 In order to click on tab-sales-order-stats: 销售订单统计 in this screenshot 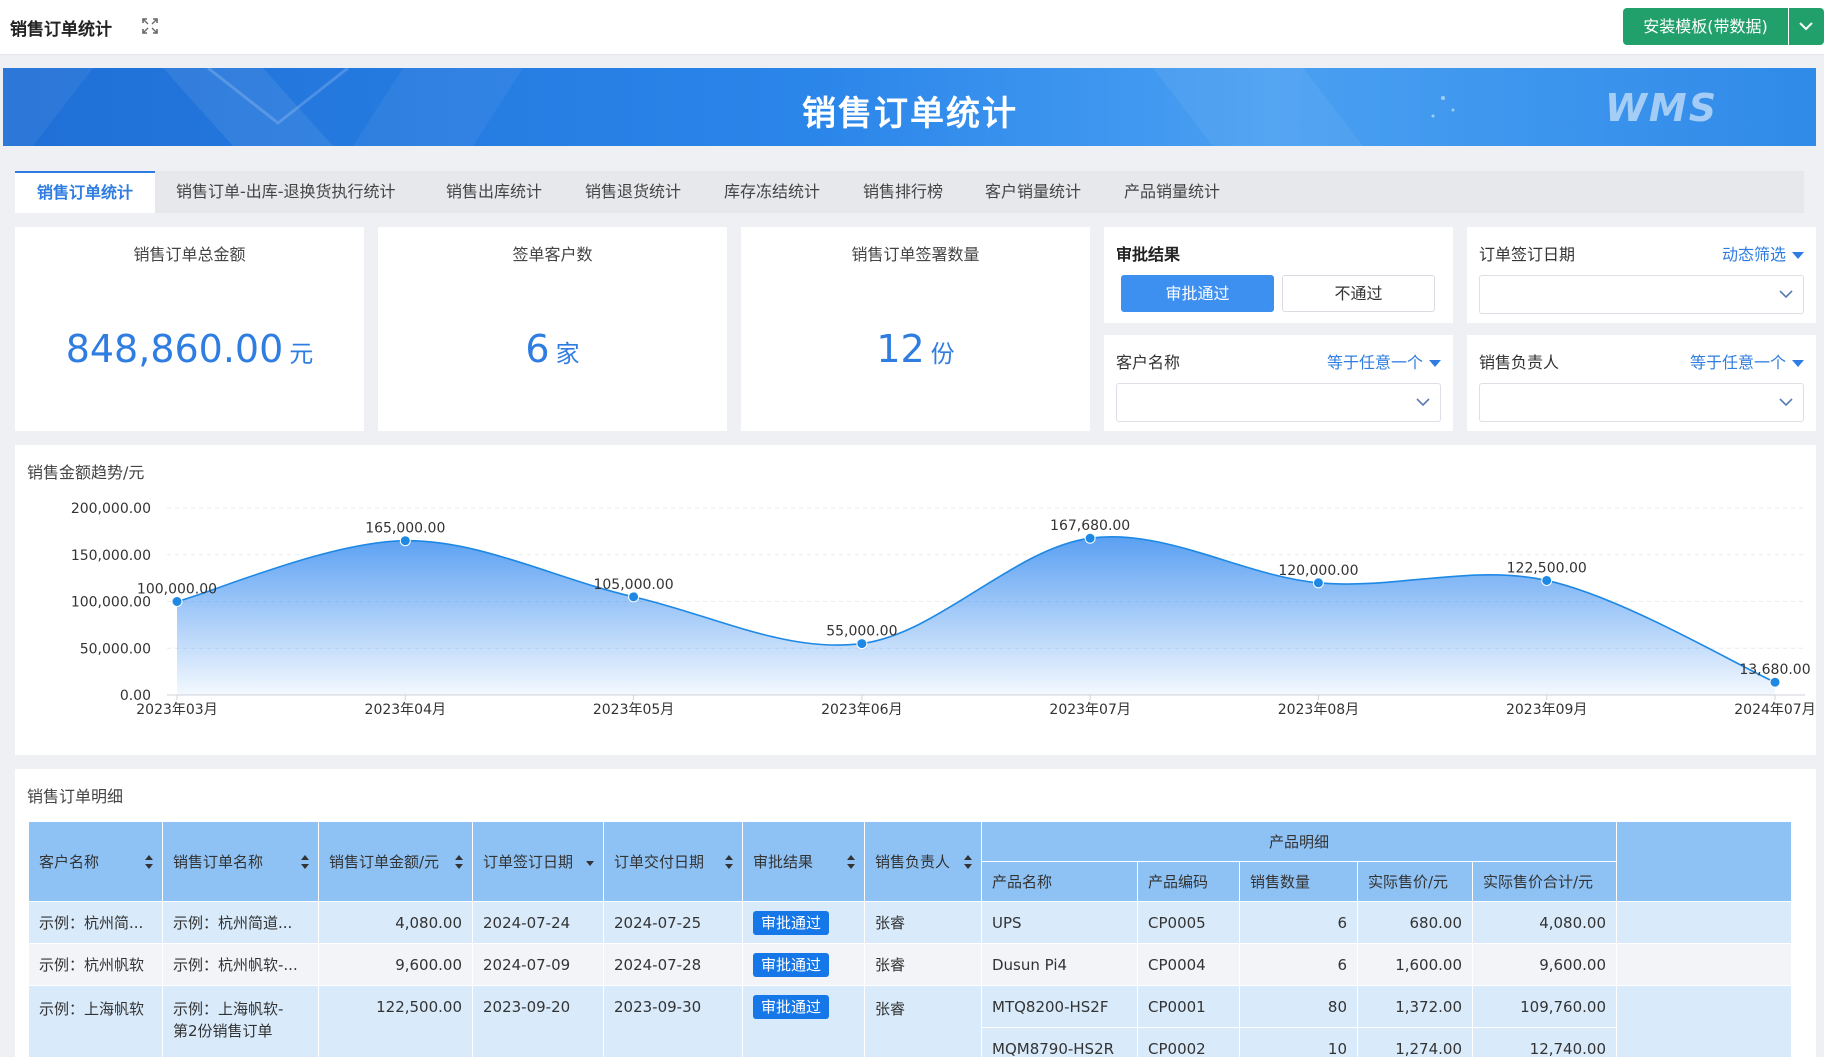, I will do `click(85, 192)`.